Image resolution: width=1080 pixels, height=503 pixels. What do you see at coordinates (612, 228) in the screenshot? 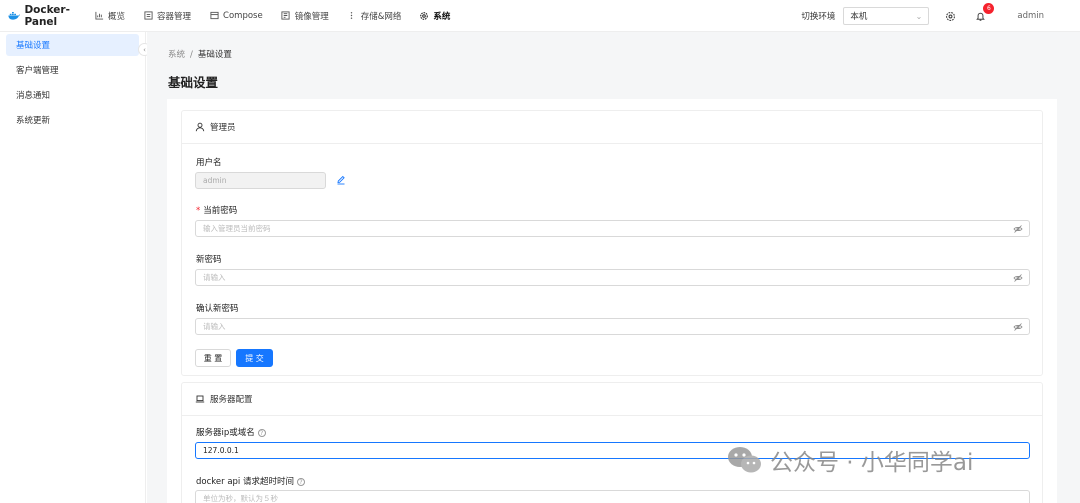
I see `current-password-input: 输入管理员当前密码` at bounding box center [612, 228].